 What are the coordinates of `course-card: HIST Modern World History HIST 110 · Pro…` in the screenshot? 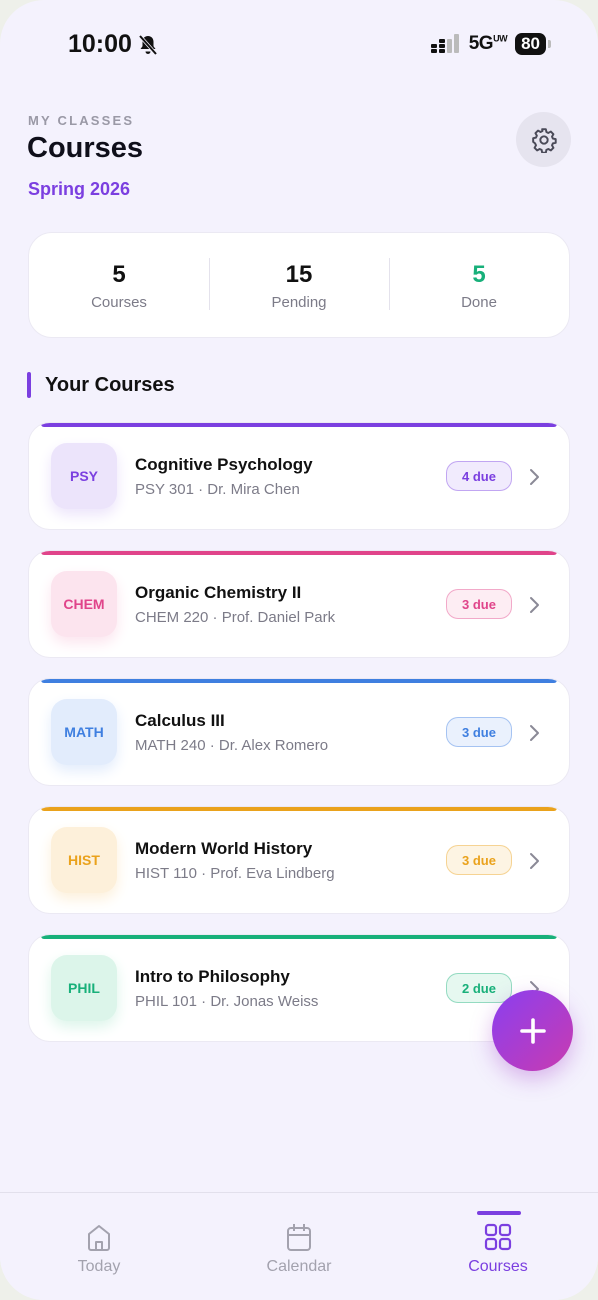 It's located at (299, 860).